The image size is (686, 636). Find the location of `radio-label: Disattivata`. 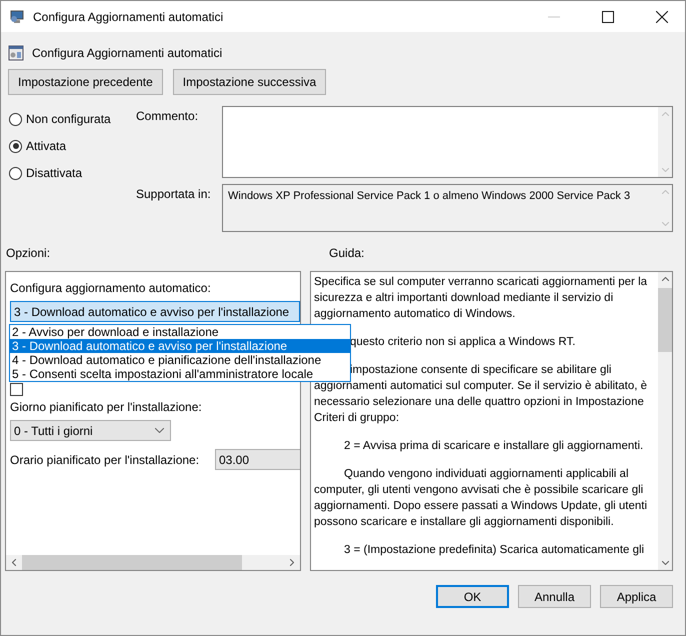

radio-label: Disattivata is located at coordinates (54, 173).